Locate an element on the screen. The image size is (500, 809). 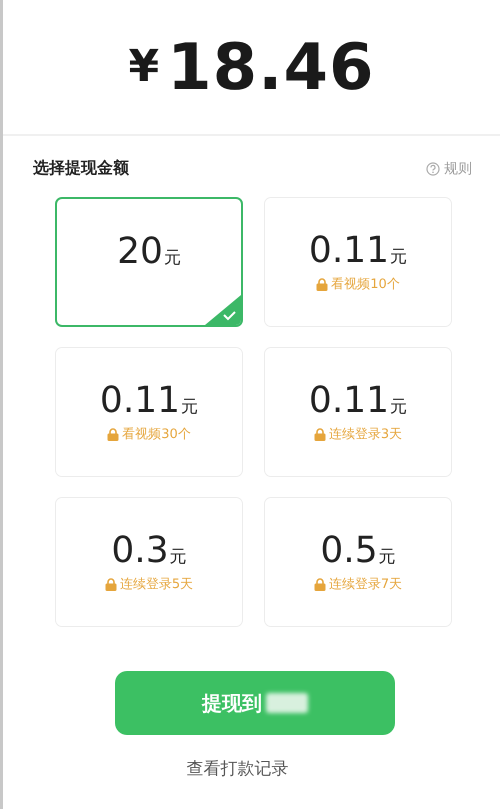
blurred-text is located at coordinates (287, 703).